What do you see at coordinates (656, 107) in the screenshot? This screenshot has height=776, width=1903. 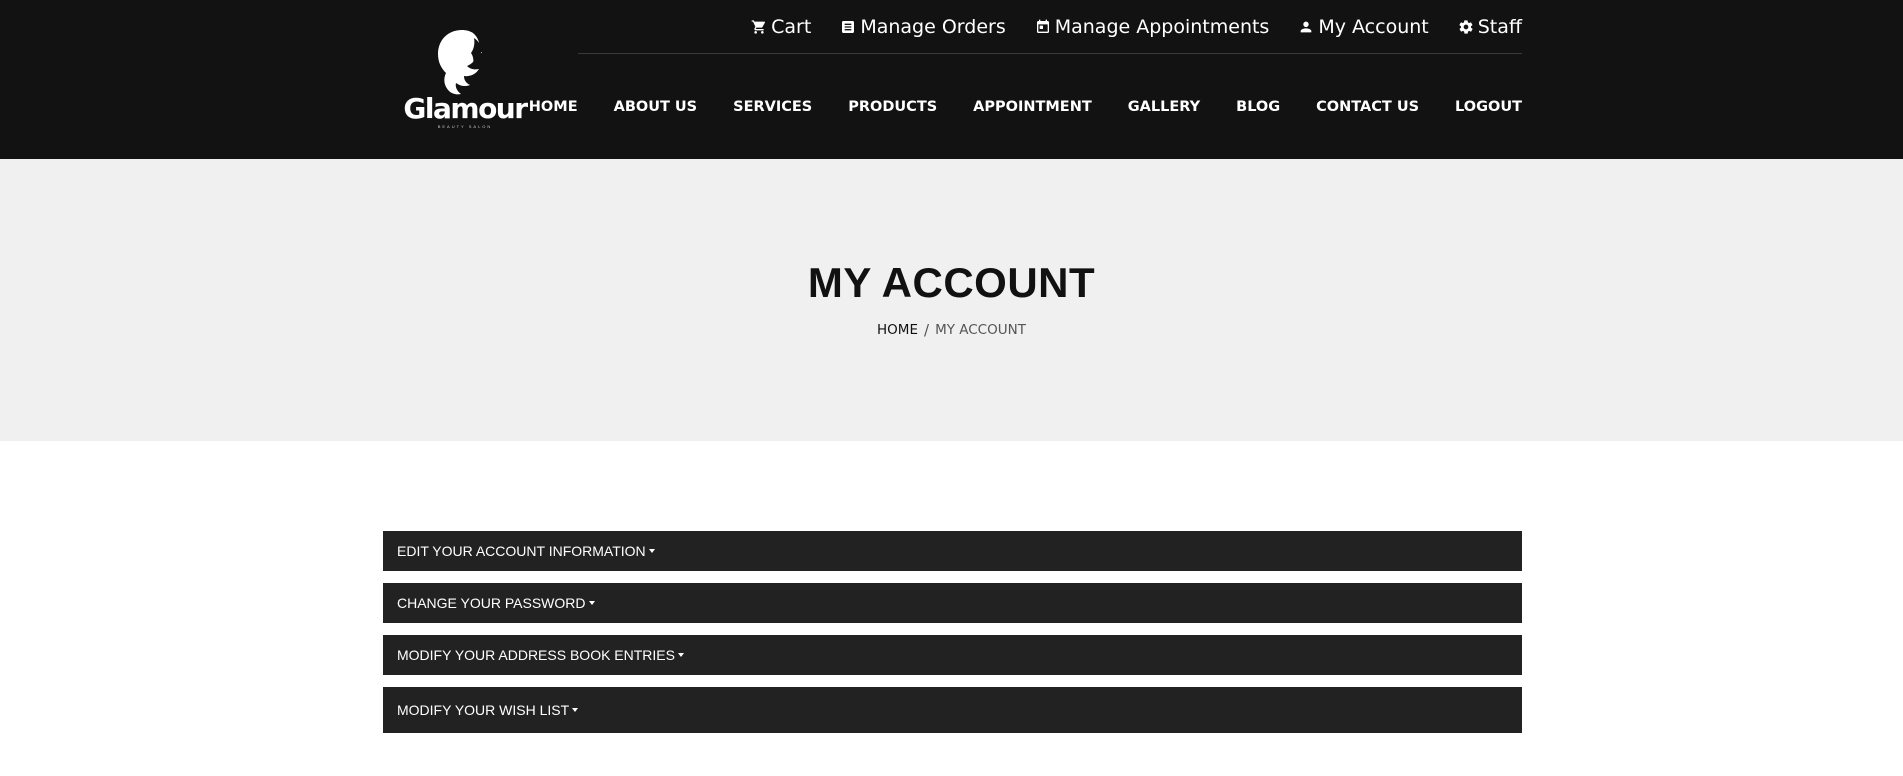 I see `nav-about-us: ABOUT US` at bounding box center [656, 107].